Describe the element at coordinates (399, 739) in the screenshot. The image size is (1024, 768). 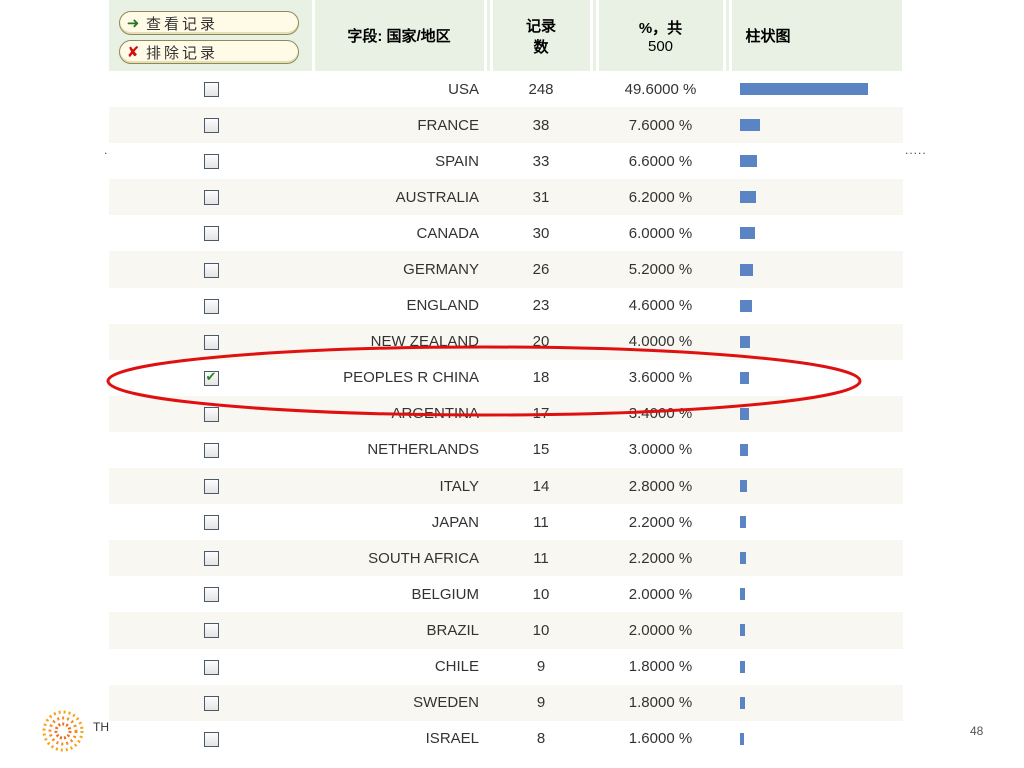
I see `country-cell: ISRAEL` at that location.